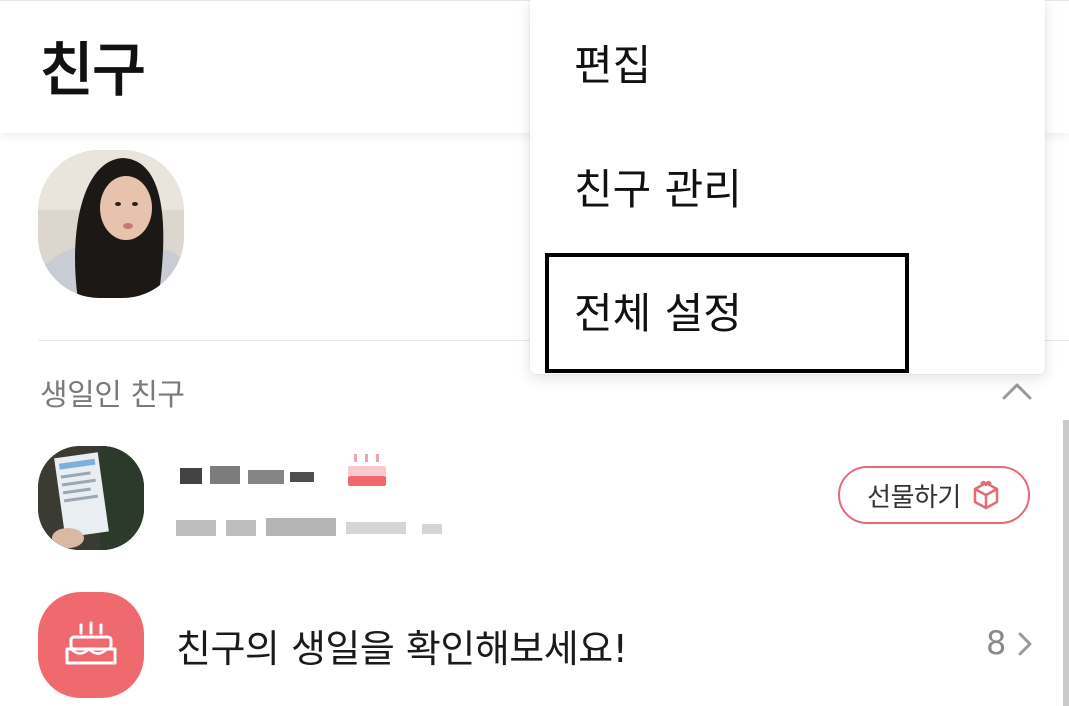 This screenshot has height=706, width=1069. Describe the element at coordinates (309, 527) in the screenshot. I see `friend-status-blurred` at that location.